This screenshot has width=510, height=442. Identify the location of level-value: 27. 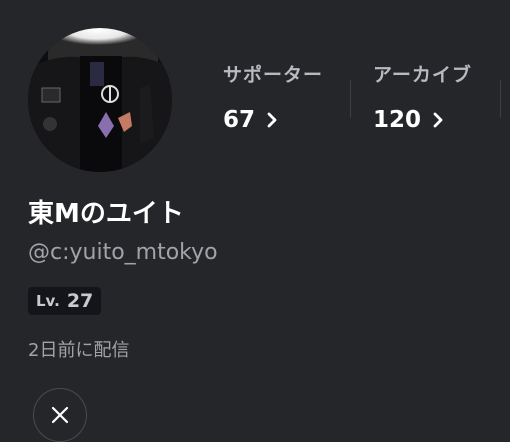
(80, 301).